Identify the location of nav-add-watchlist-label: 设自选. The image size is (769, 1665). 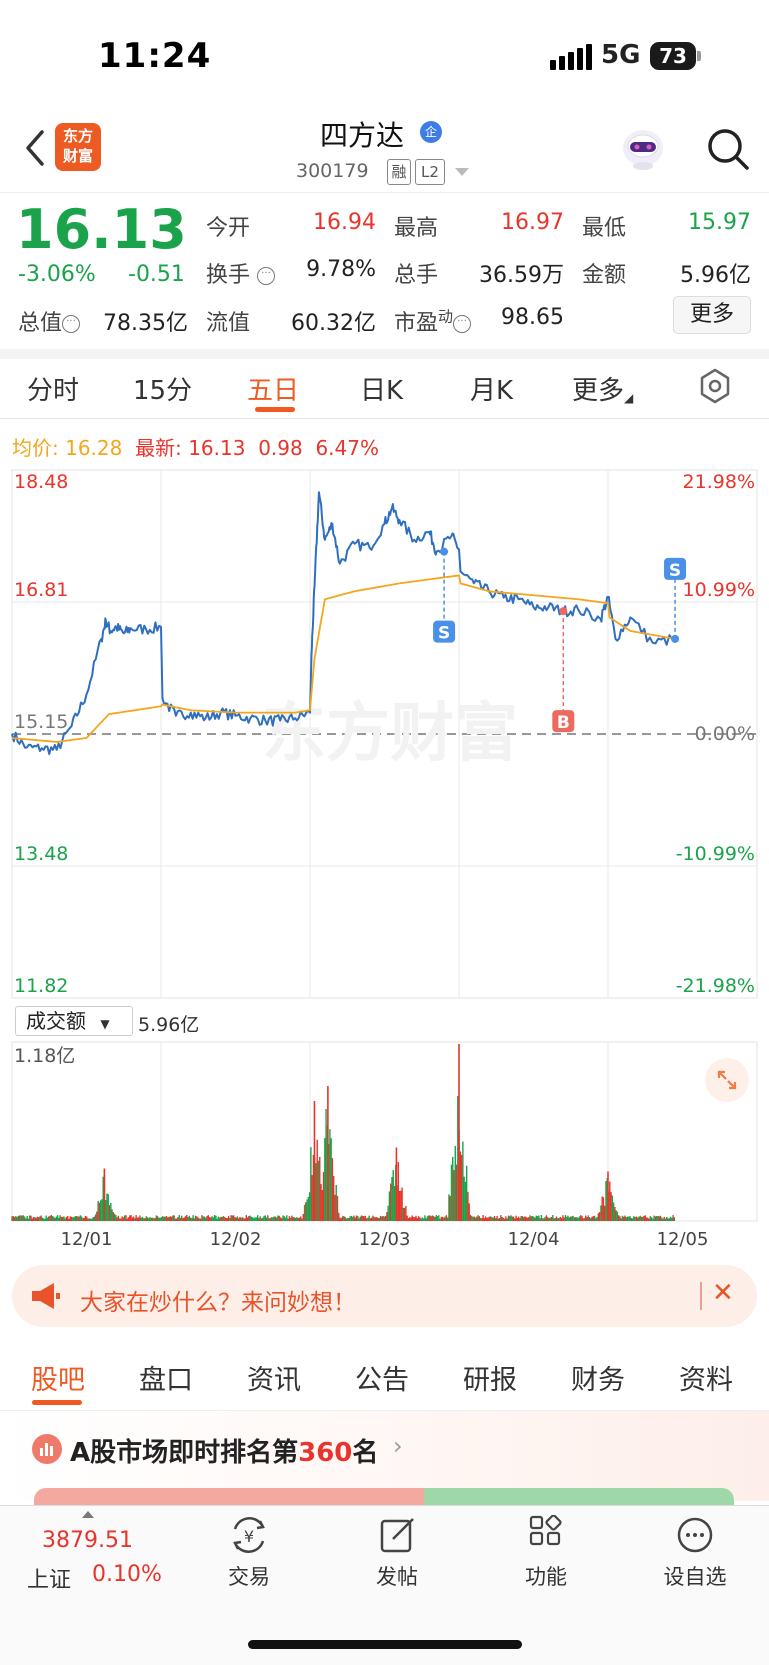
(695, 1577).